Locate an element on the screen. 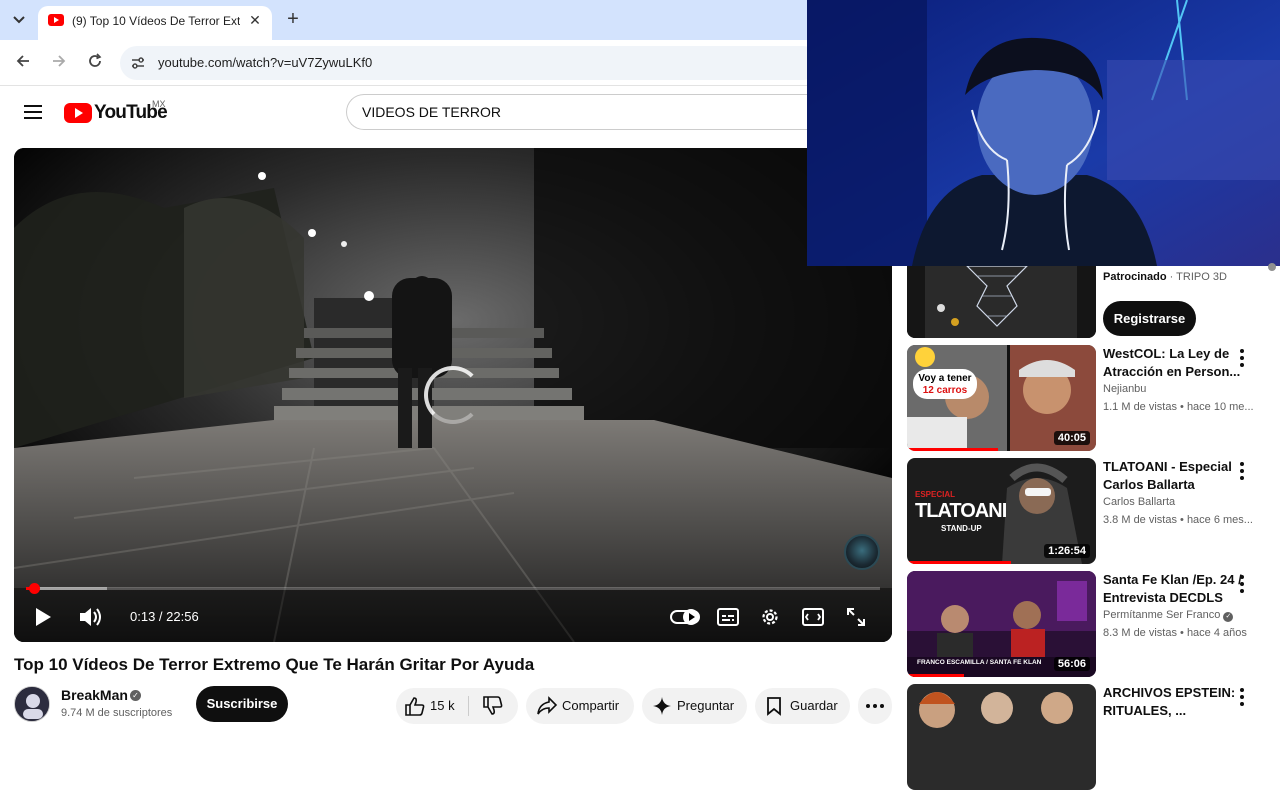 The width and height of the screenshot is (1280, 790). like-divider is located at coordinates (468, 706).